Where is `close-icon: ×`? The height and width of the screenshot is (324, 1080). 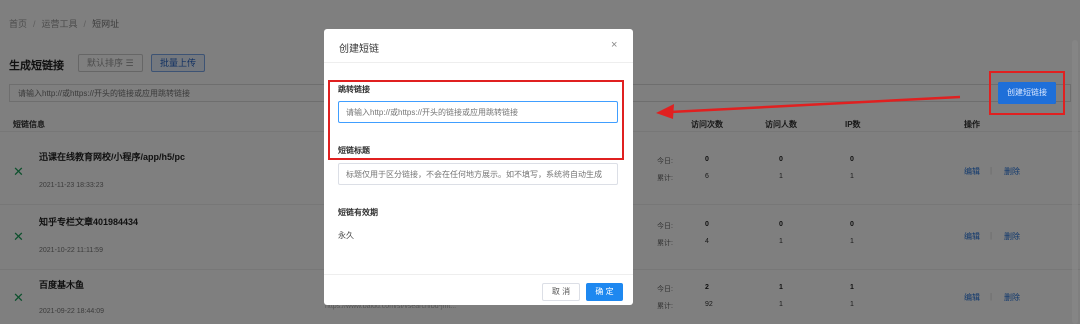
close-icon: × is located at coordinates (614, 45).